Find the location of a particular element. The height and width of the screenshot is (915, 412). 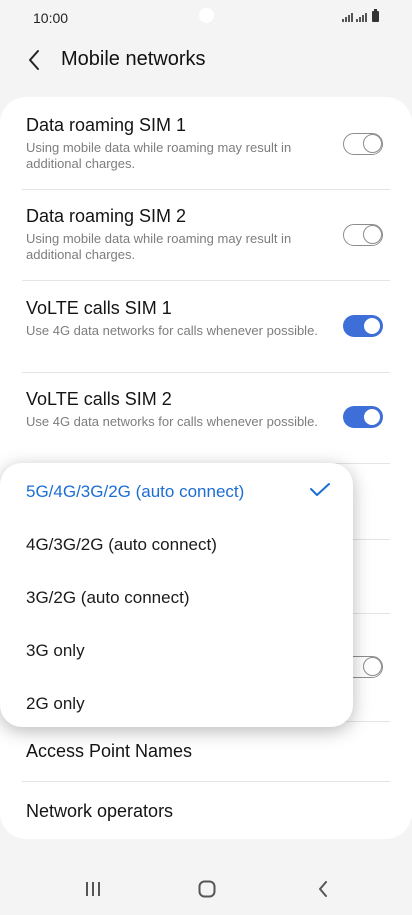

network-mode-option-4g: 4G/3G/2G (auto connect) is located at coordinates (121, 545).